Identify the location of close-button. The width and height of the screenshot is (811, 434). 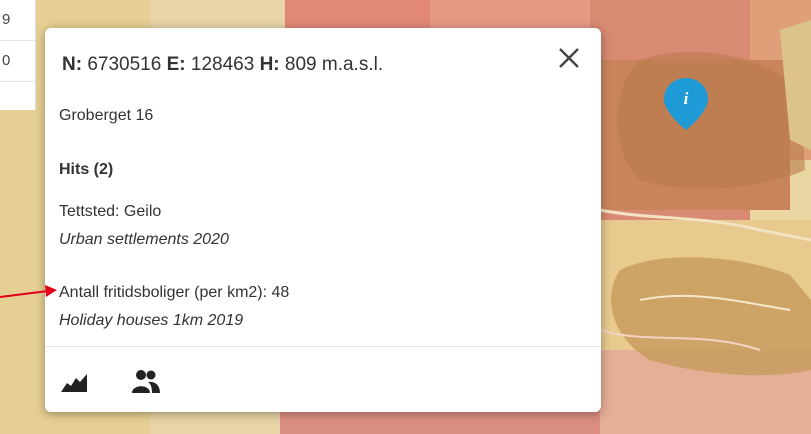
(569, 58).